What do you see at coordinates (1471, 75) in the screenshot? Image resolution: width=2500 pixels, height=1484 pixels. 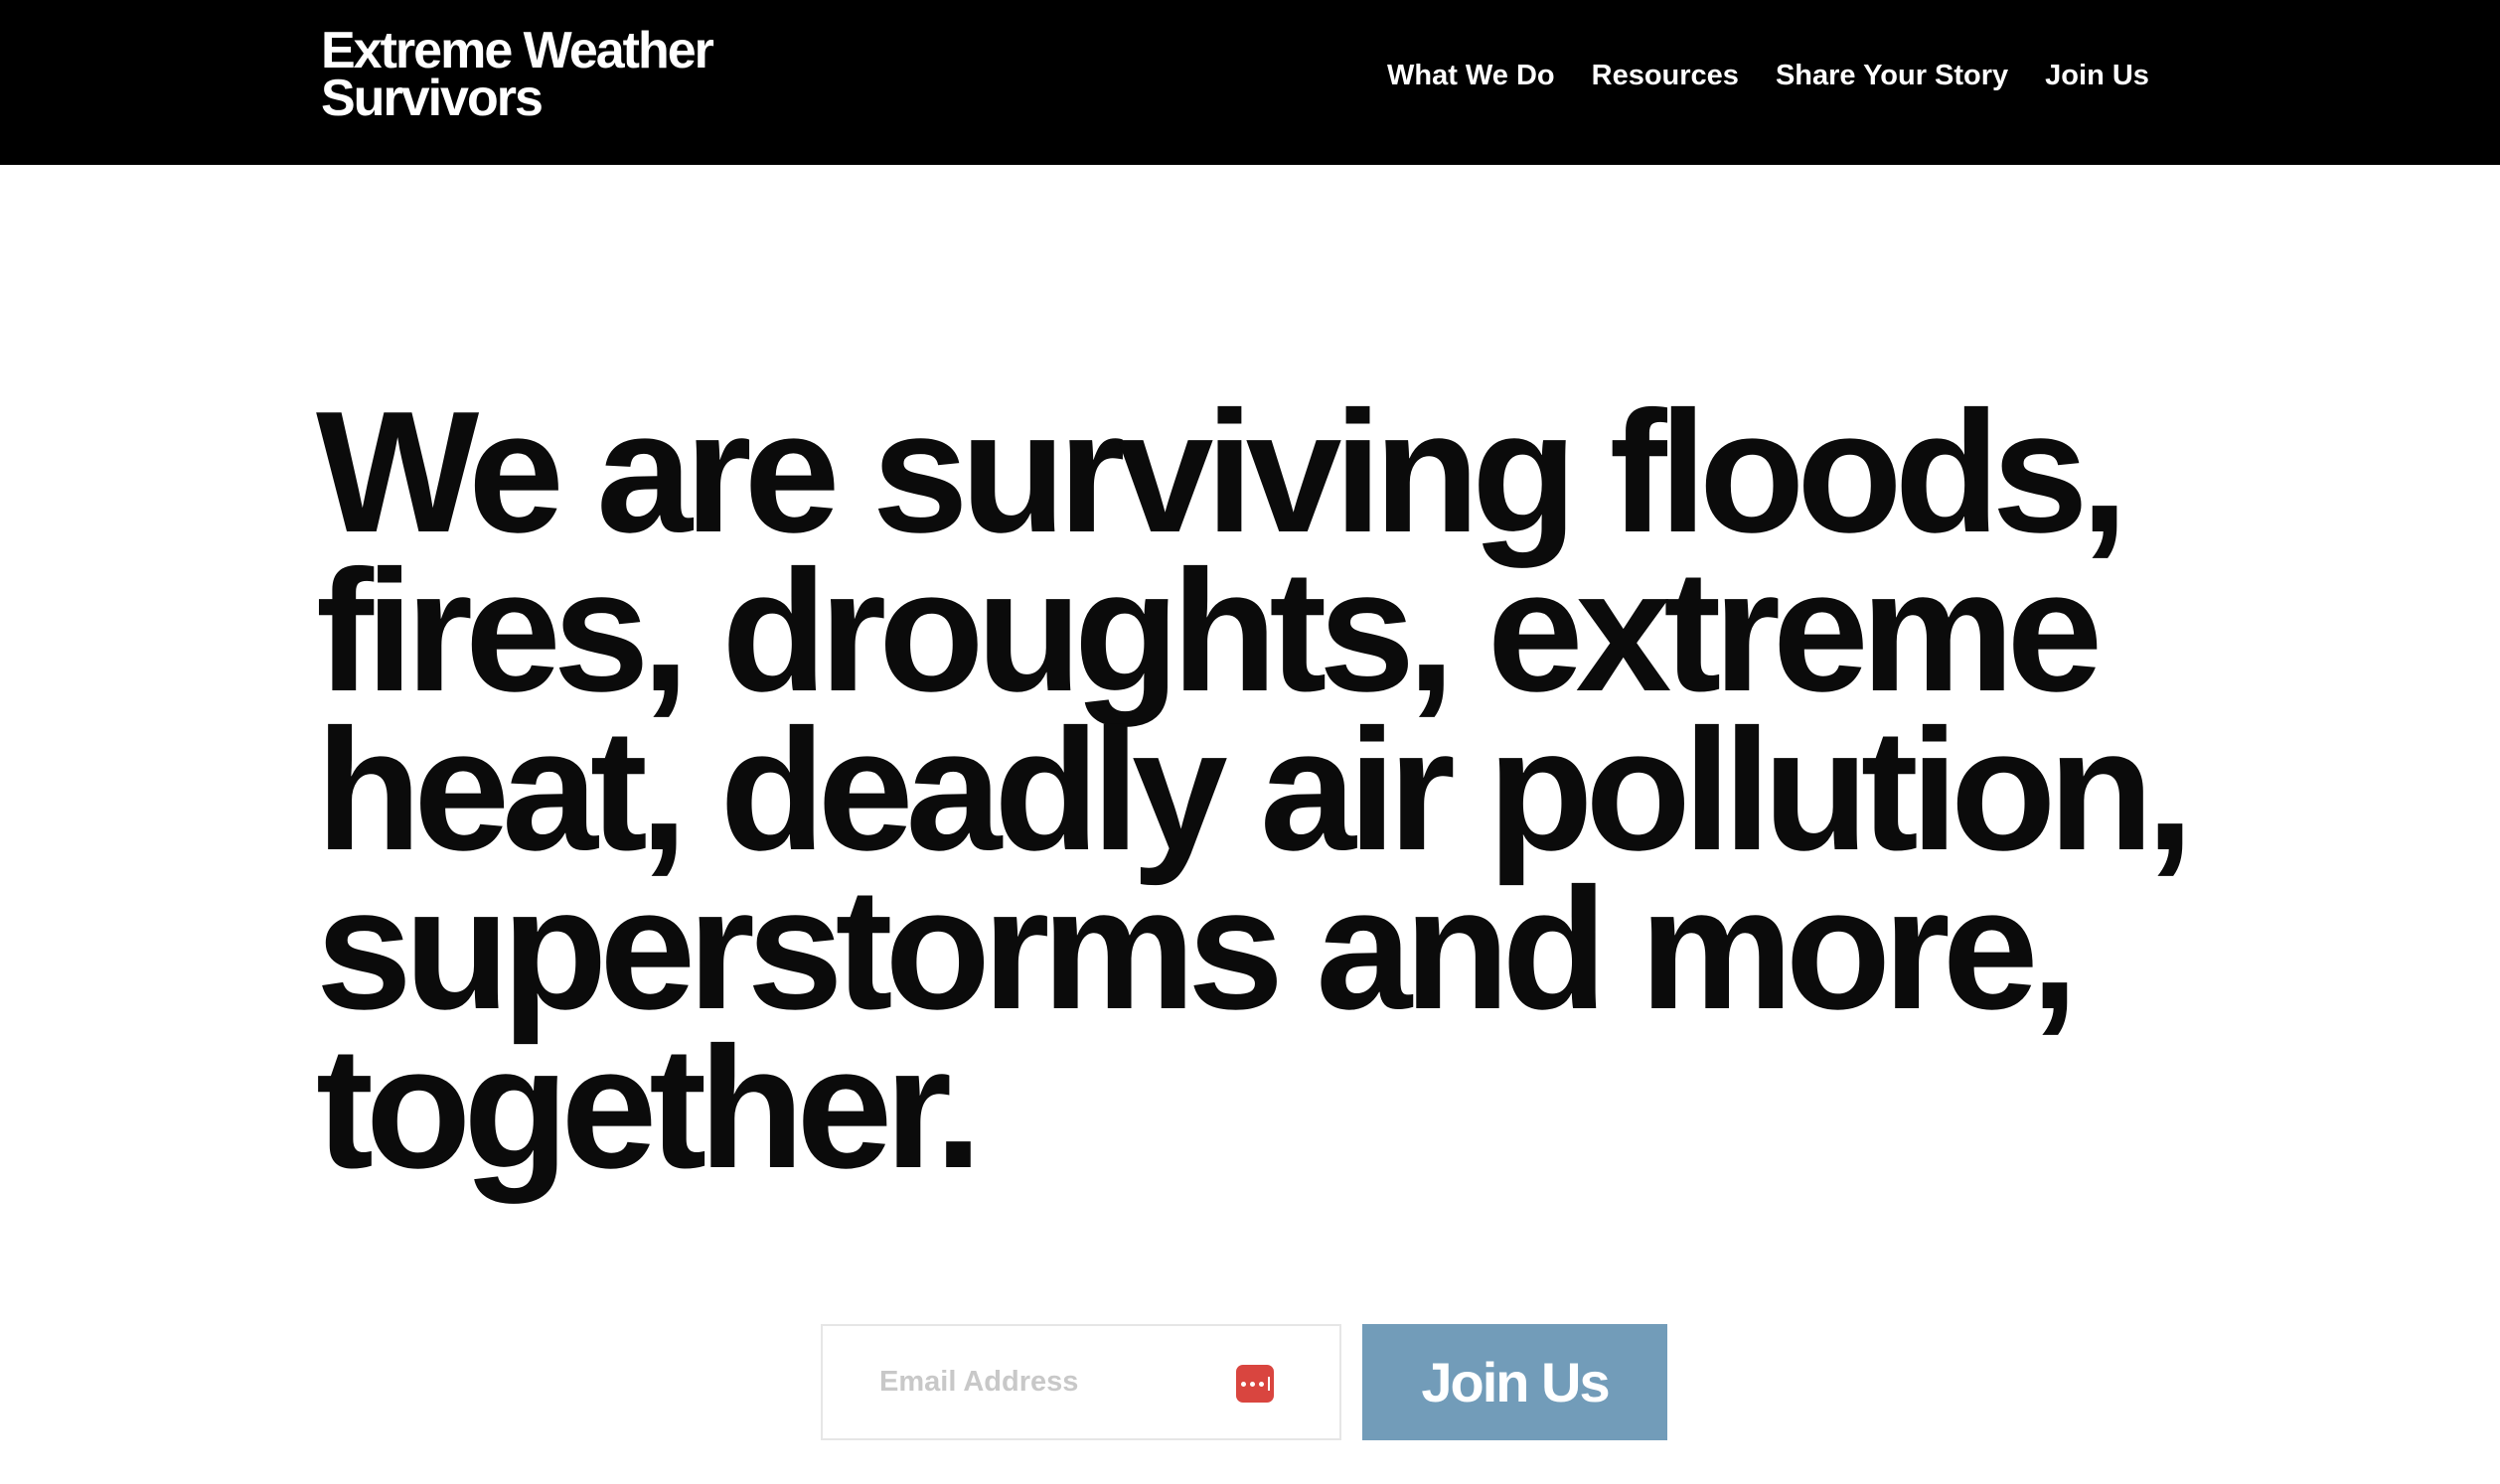 I see `nav-link-what-we-do: What We Do` at bounding box center [1471, 75].